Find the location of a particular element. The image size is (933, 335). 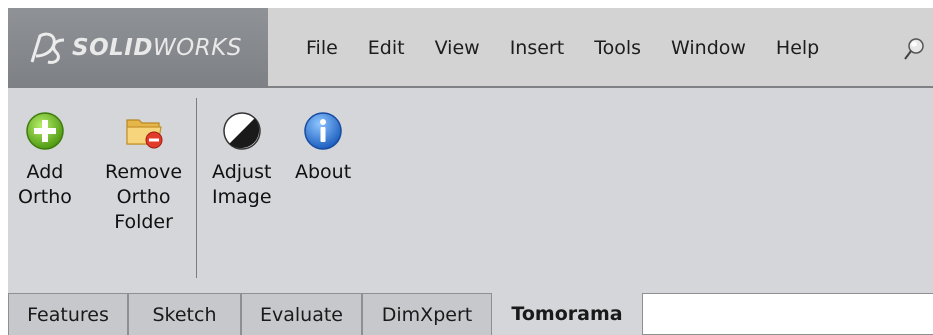

add-circle-icon is located at coordinates (45, 131).